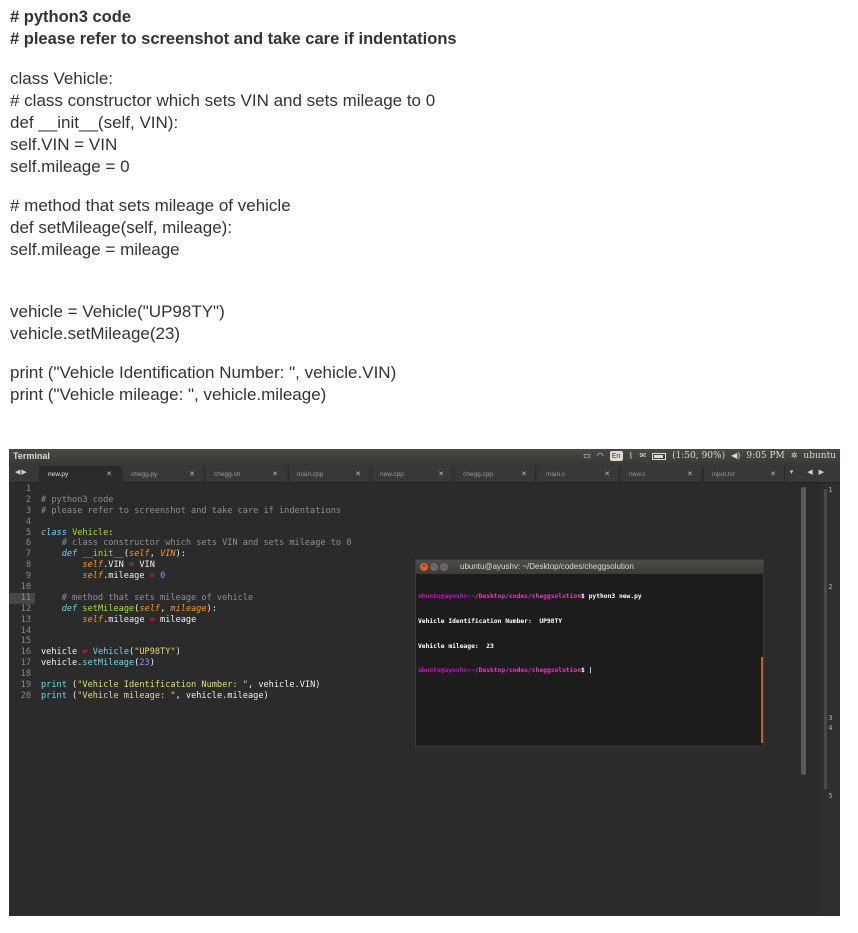  I want to click on mail-icon: ✉, so click(642, 456).